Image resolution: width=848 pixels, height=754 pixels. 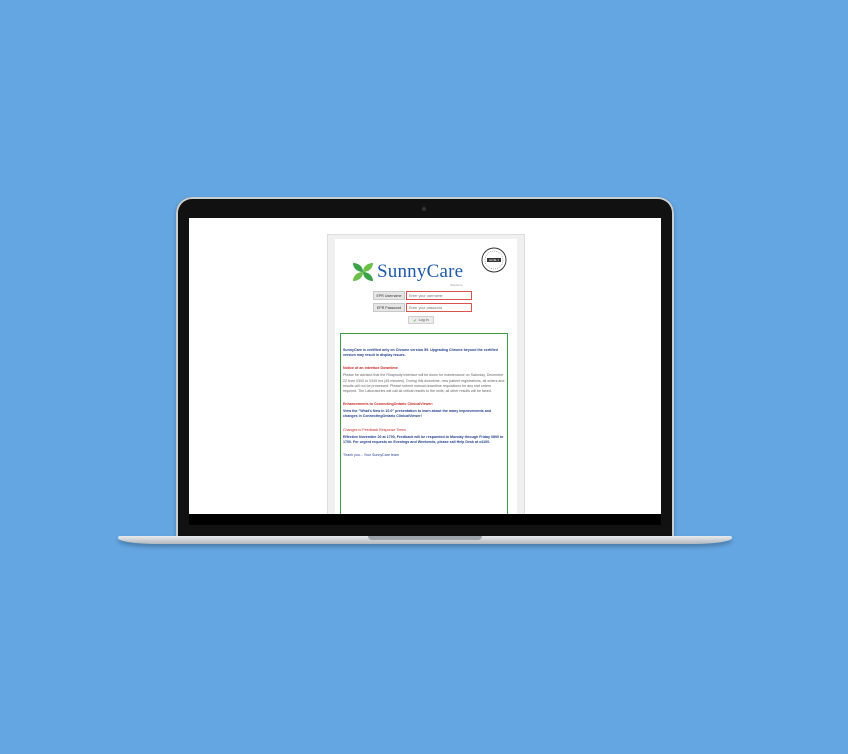 I want to click on laptop-notch, so click(x=425, y=538).